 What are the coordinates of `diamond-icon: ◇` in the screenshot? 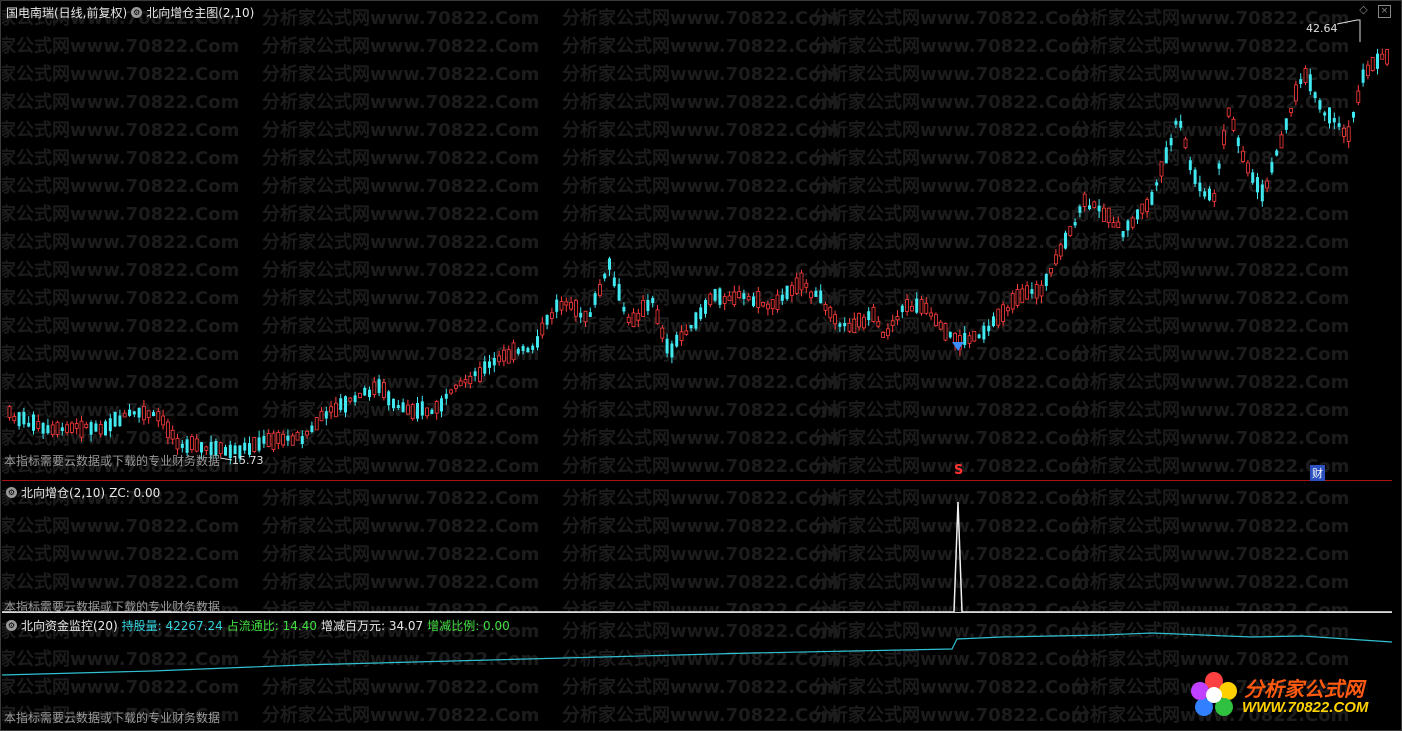 It's located at (1363, 10).